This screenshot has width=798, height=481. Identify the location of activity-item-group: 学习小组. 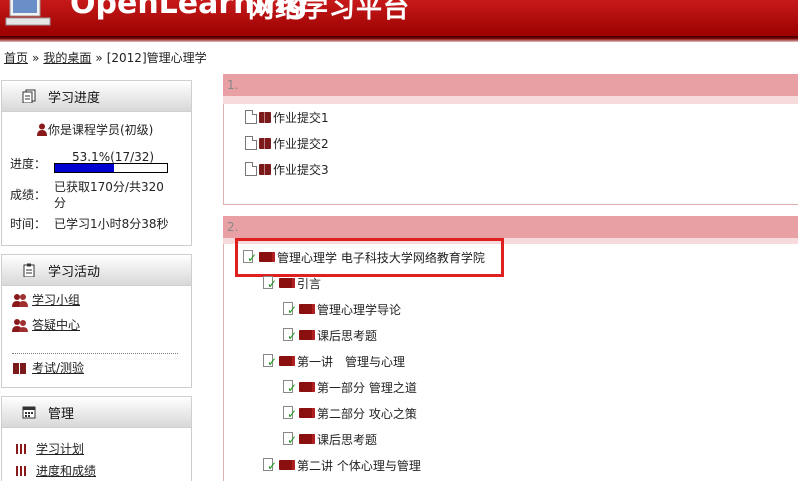
(46, 299).